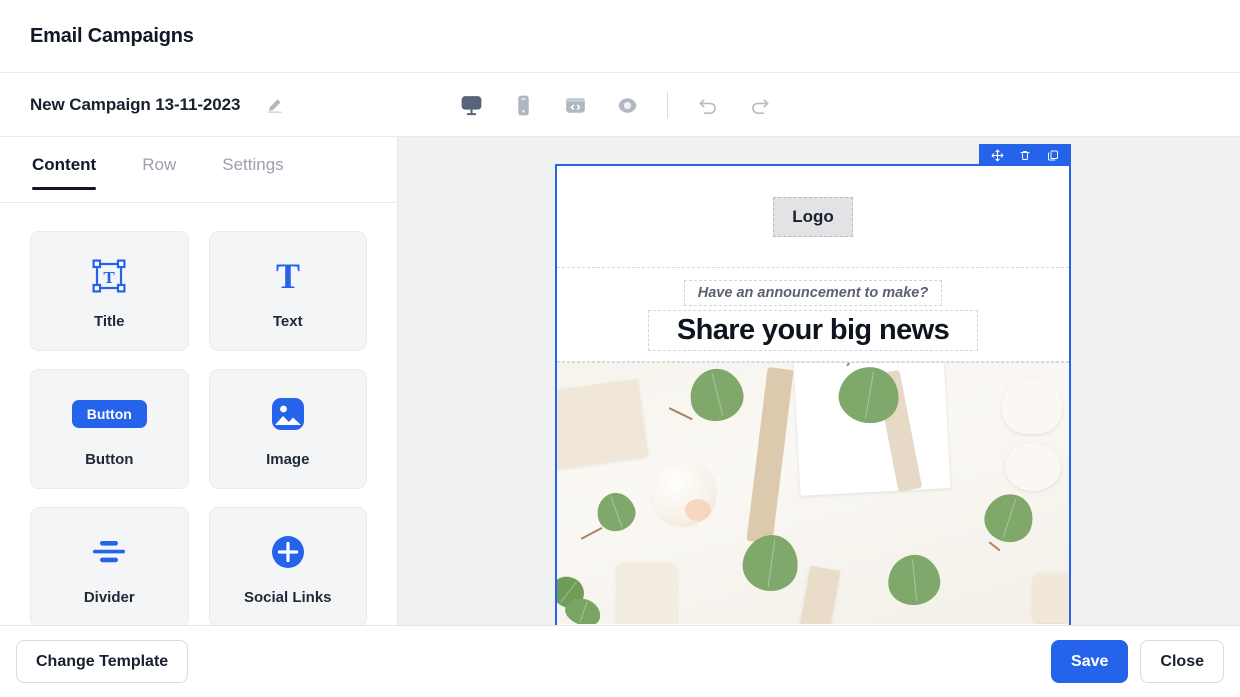 This screenshot has width=1240, height=697. What do you see at coordinates (135, 104) in the screenshot?
I see `campaign-name: New Campaign 13-11-2023` at bounding box center [135, 104].